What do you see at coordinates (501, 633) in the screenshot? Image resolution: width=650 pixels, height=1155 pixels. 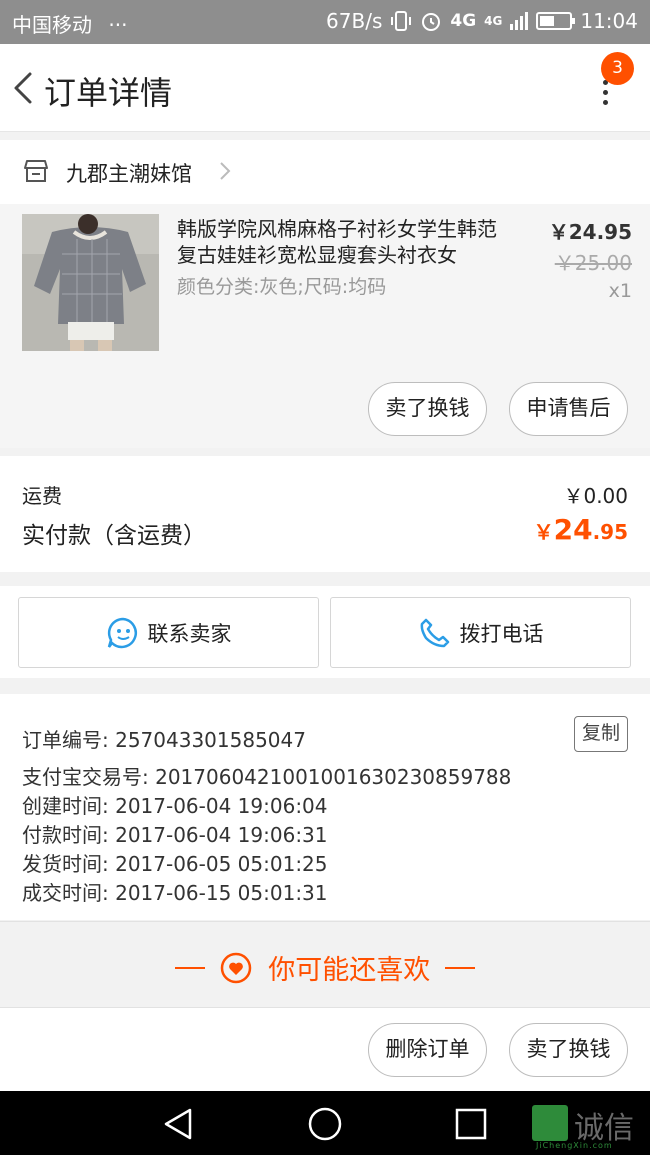 I see `call-phone-label: 拨打电话` at bounding box center [501, 633].